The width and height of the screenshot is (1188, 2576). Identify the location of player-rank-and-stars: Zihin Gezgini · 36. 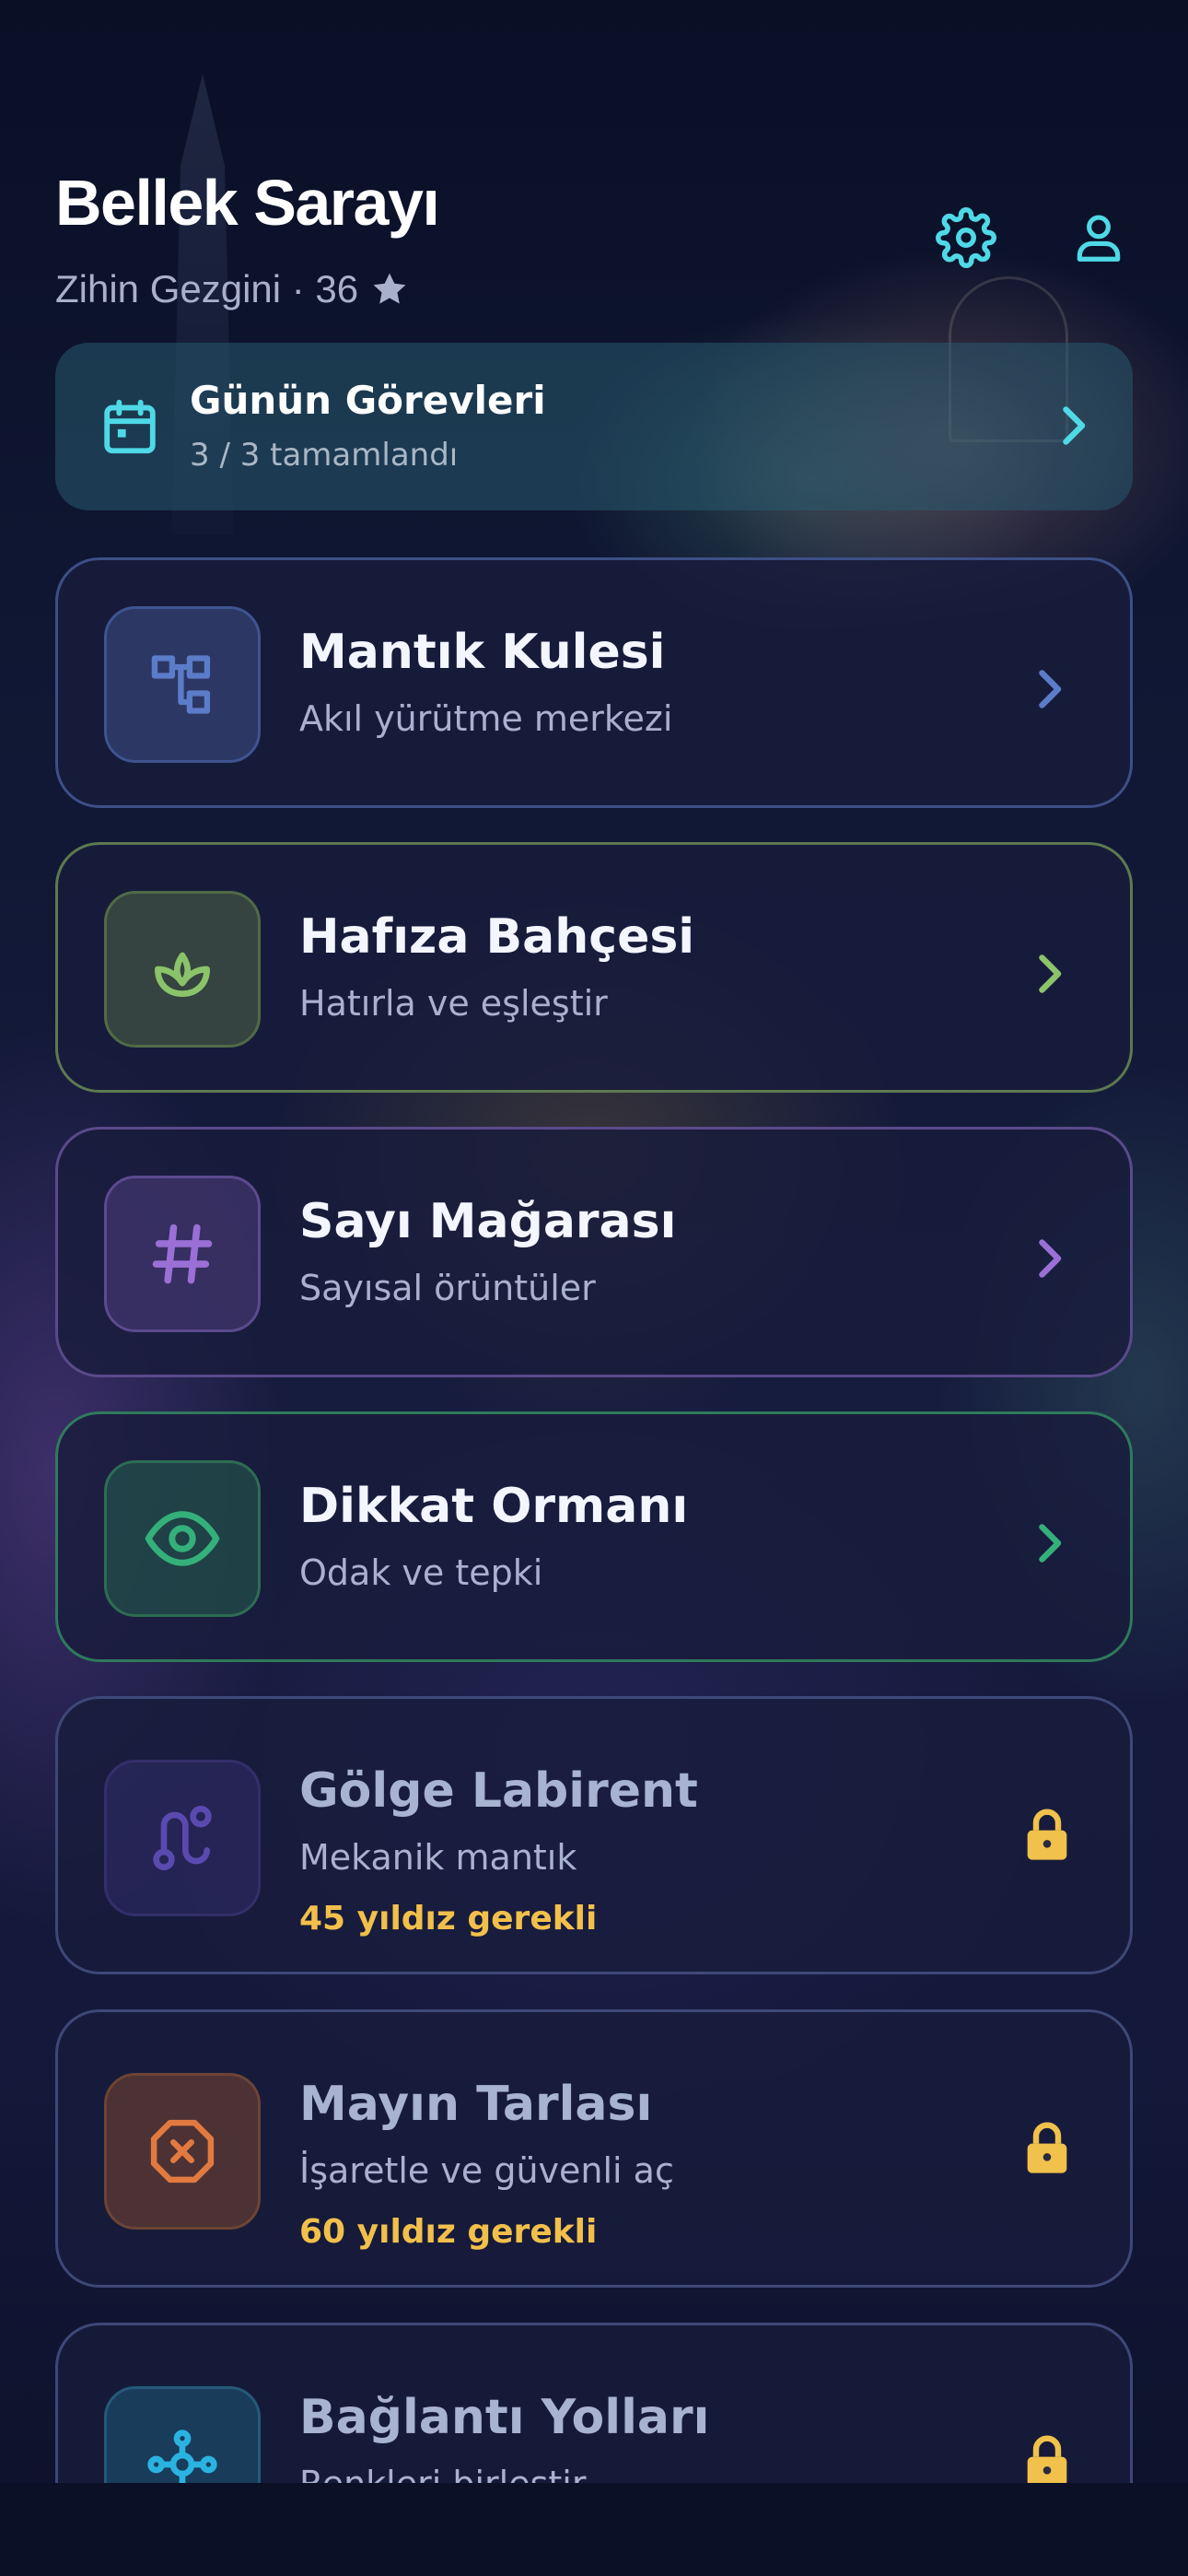
(207, 288).